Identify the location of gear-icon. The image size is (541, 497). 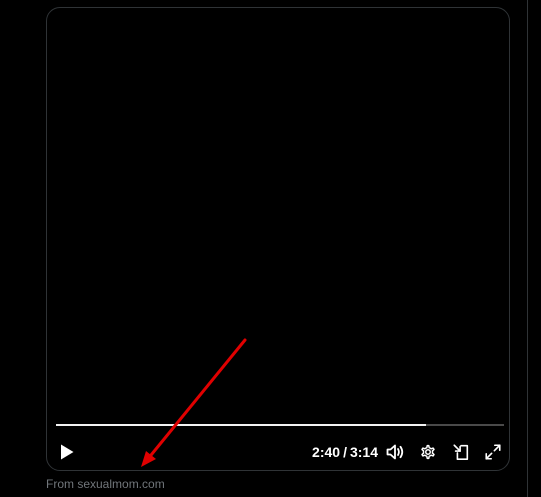
(428, 452).